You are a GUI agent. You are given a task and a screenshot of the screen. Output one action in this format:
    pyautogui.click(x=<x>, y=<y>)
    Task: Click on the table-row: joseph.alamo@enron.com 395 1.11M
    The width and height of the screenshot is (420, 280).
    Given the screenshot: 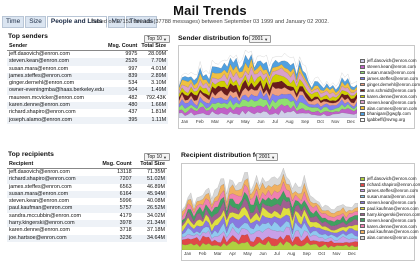 What is the action you would take?
    pyautogui.click(x=88, y=120)
    